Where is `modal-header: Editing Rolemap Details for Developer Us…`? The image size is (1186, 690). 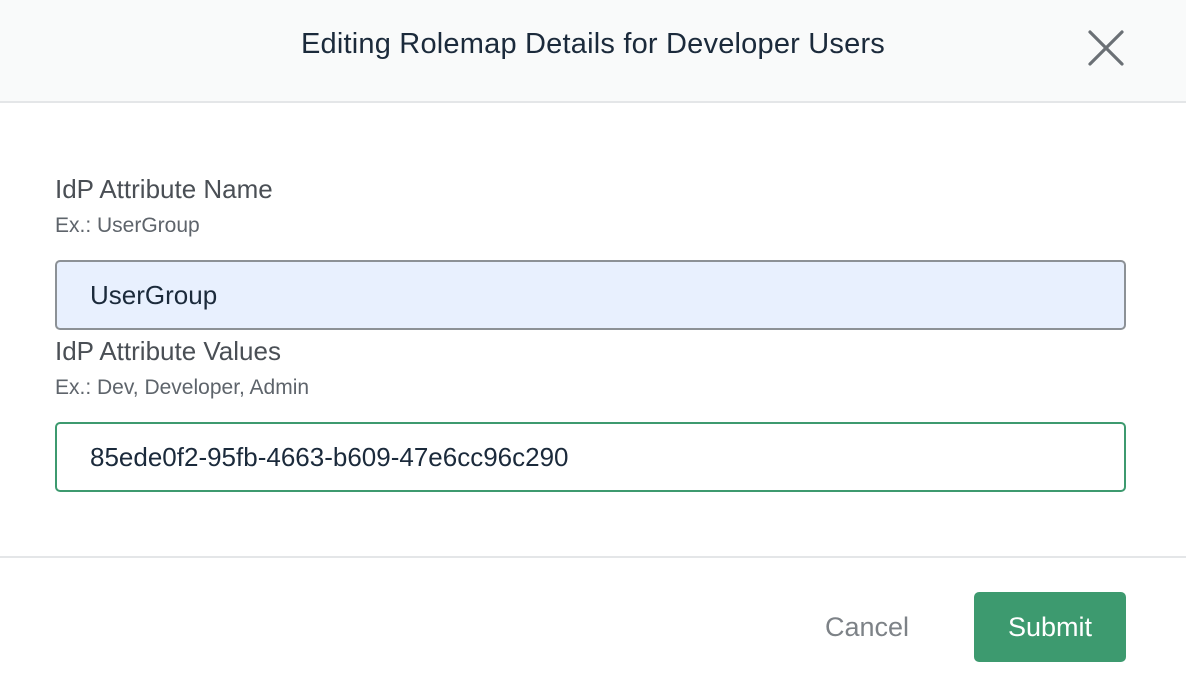 modal-header: Editing Rolemap Details for Developer Us… is located at coordinates (593, 51).